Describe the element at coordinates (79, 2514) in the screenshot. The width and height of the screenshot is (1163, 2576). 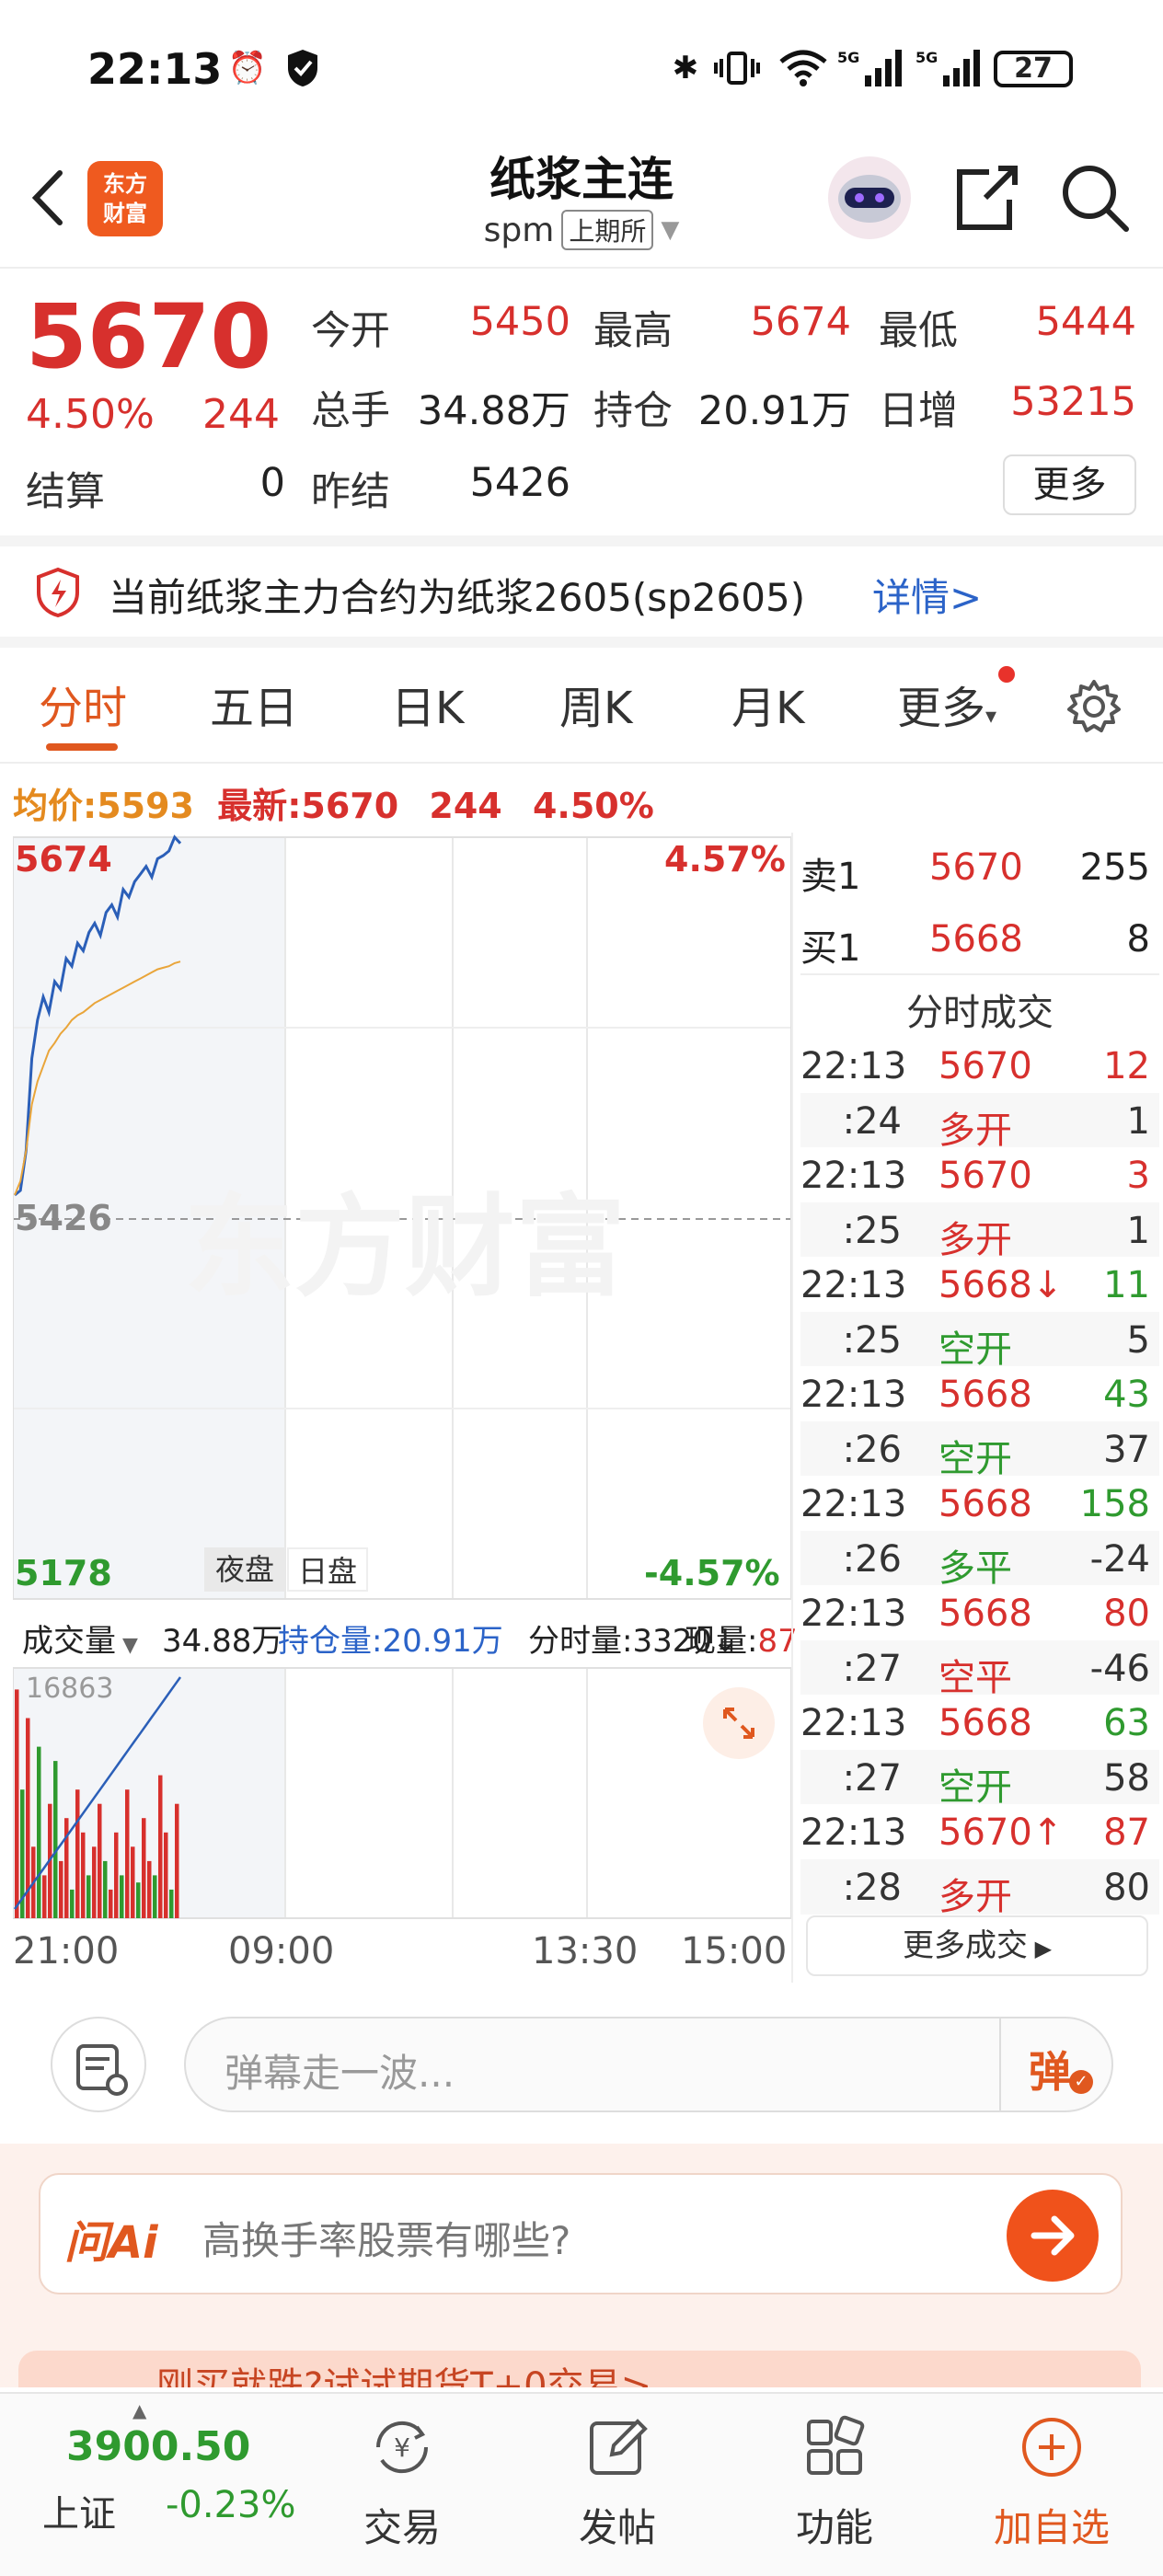
I see `index-name: 上证` at that location.